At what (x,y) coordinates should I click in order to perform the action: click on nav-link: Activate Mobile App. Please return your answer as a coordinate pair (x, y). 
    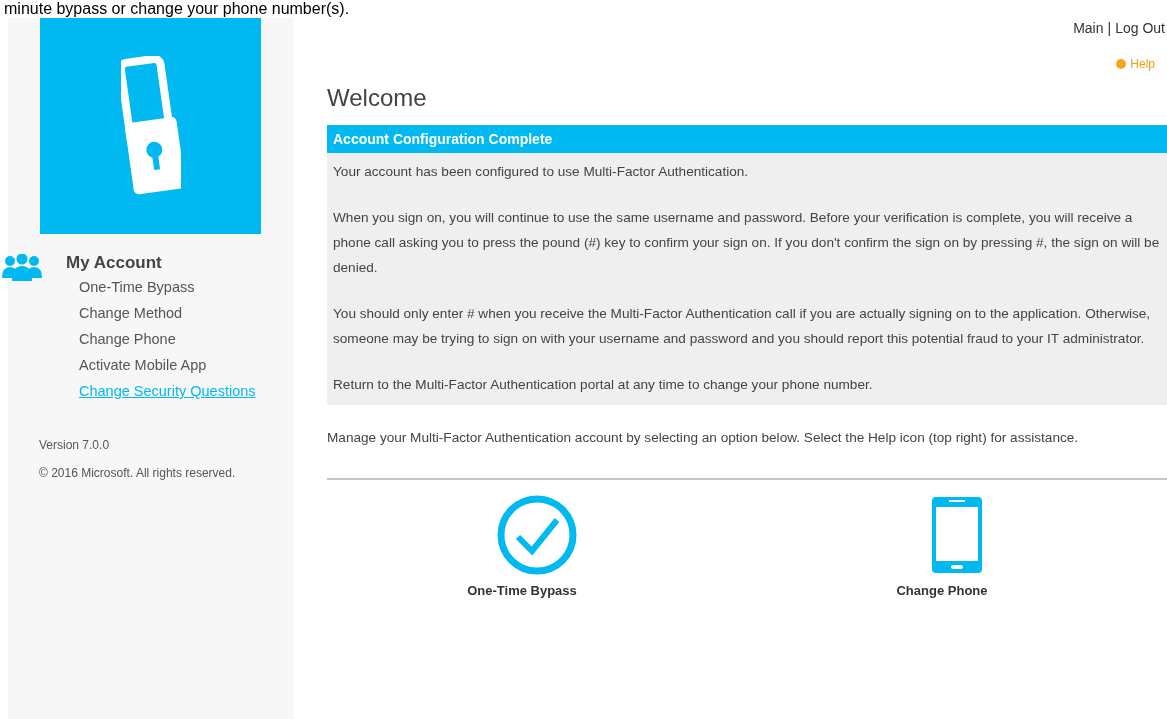
    Looking at the image, I should click on (167, 365).